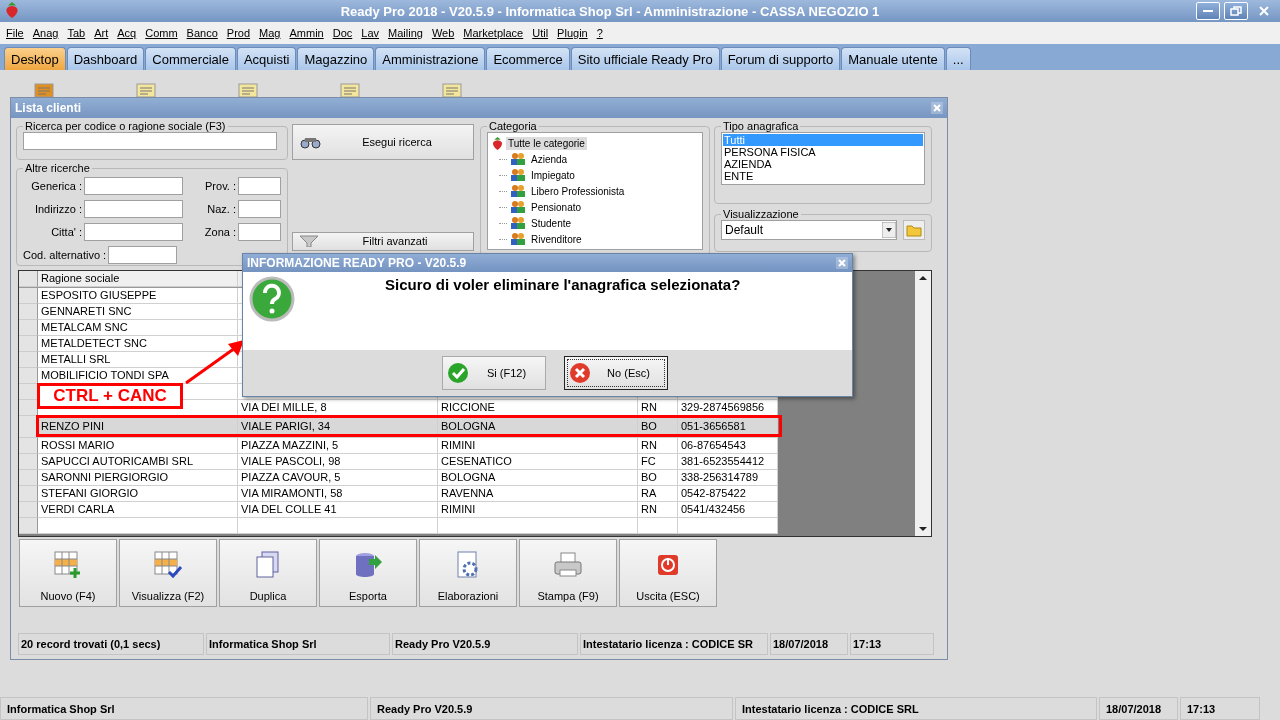 This screenshot has height=720, width=1280. Describe the element at coordinates (578, 191) in the screenshot. I see `tree-item: Libero Professionista` at that location.